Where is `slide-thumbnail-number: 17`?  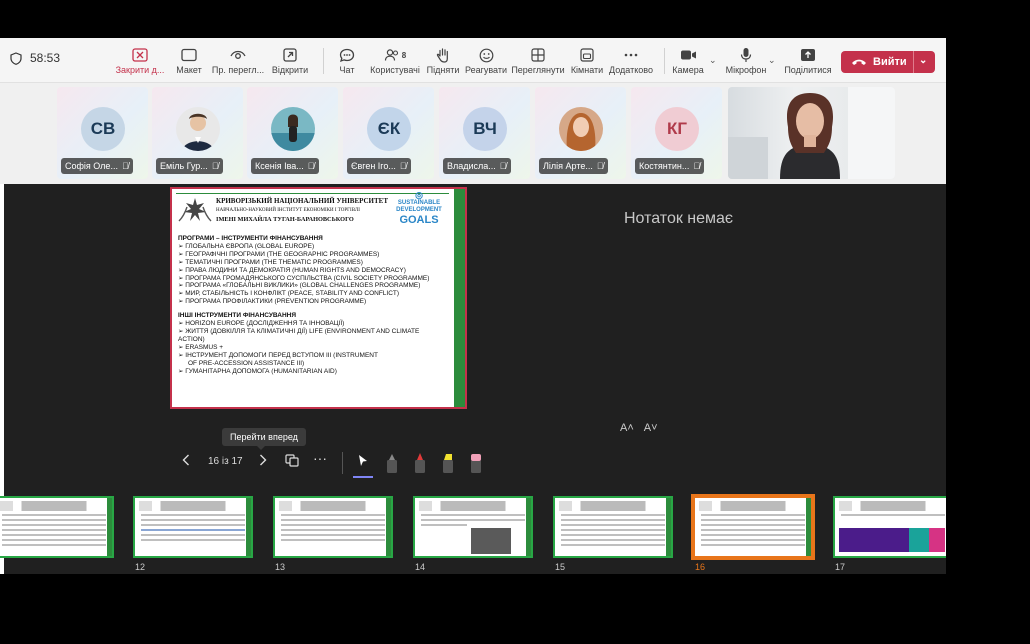 slide-thumbnail-number: 17 is located at coordinates (840, 567).